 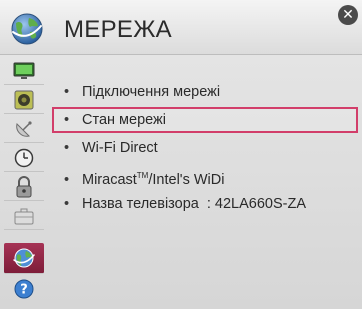 I want to click on sidebar-item-time, so click(x=24, y=158).